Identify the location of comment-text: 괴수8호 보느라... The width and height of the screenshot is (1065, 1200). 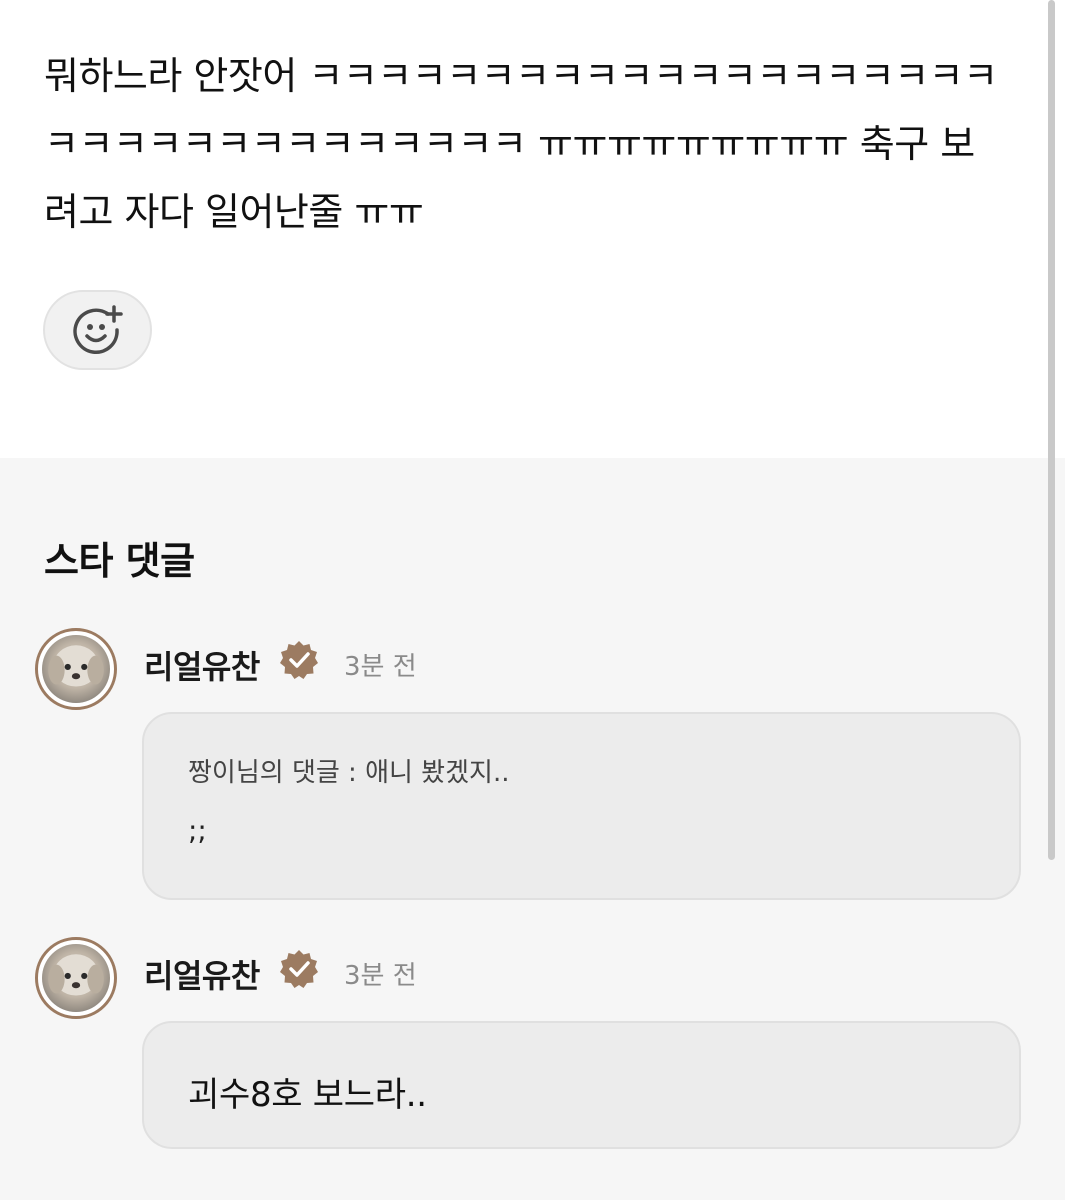
(307, 1095).